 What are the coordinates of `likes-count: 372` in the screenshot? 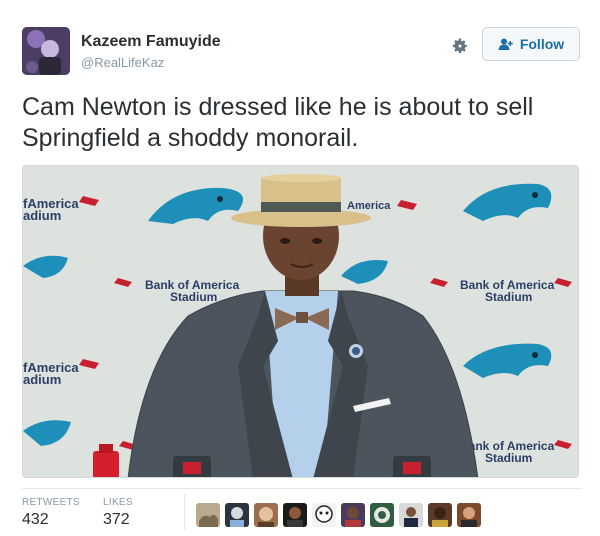 It's located at (116, 519).